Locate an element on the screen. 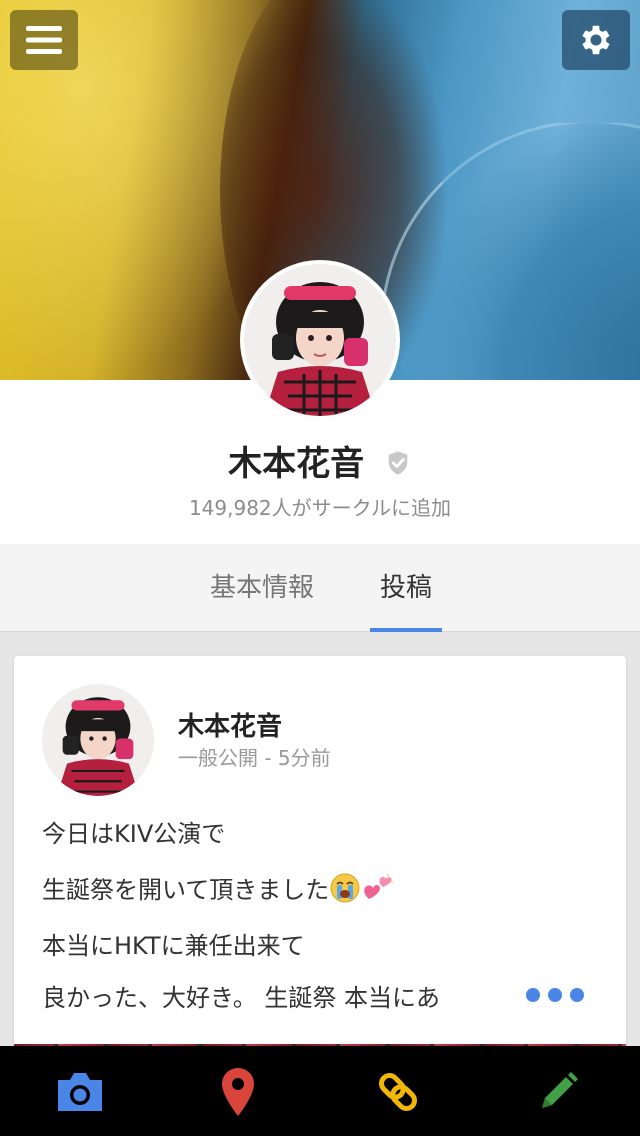 Image resolution: width=640 pixels, height=1136 pixels. active-tab-indicator is located at coordinates (406, 630).